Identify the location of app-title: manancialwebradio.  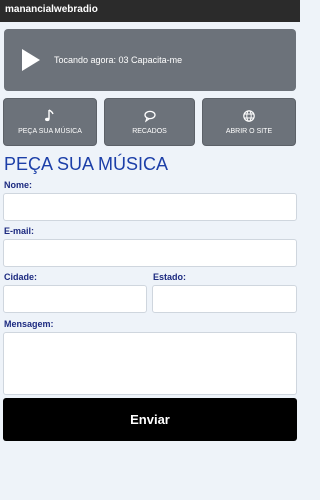
(51, 9).